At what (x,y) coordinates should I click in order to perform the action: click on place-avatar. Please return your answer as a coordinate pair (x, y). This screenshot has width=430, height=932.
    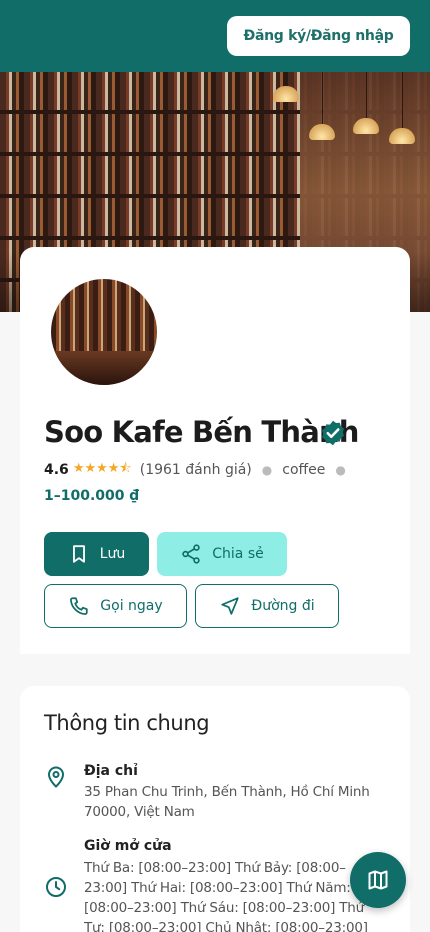
    Looking at the image, I should click on (104, 332).